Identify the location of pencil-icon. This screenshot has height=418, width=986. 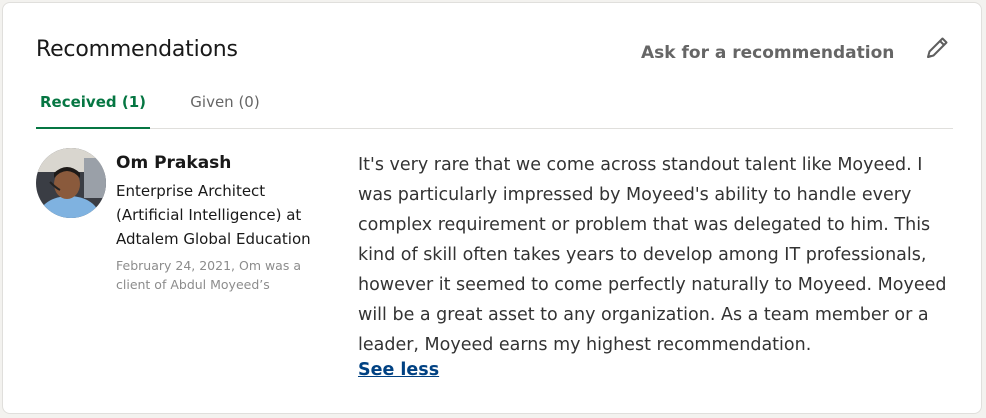
(937, 48).